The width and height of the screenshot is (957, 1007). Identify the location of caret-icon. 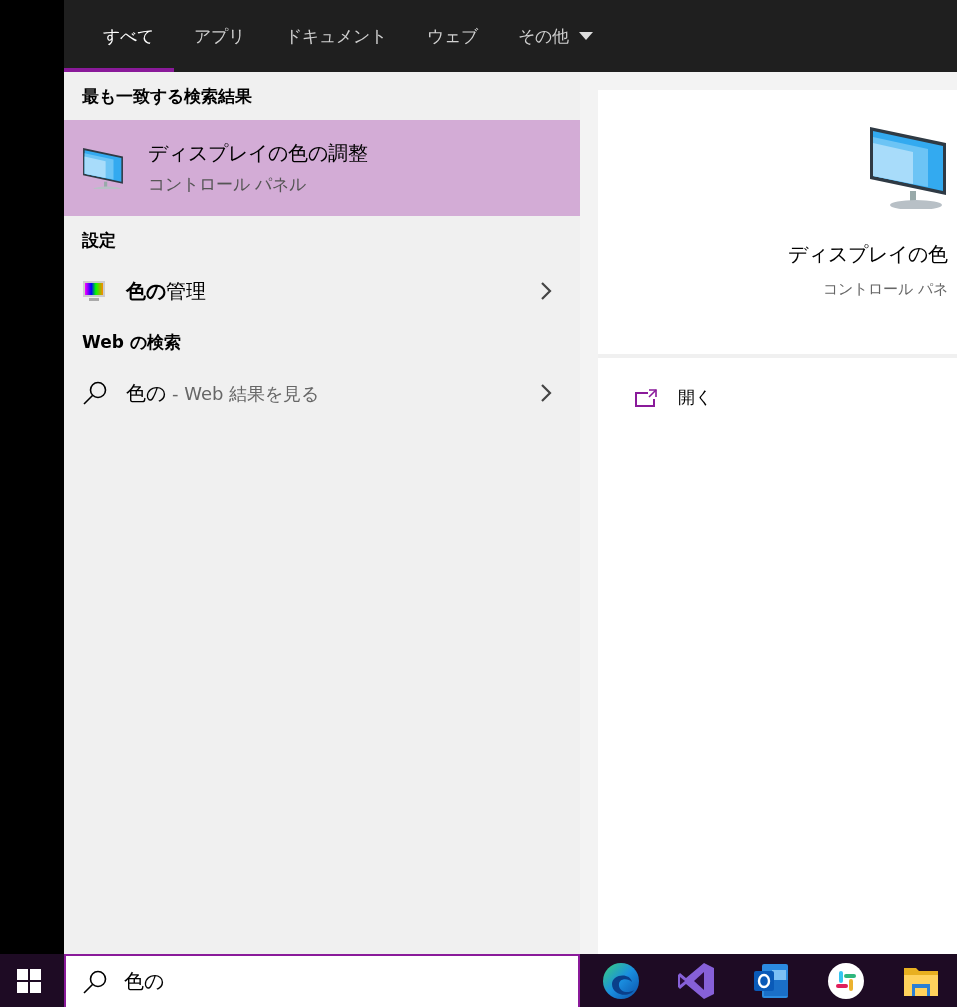
(586, 36).